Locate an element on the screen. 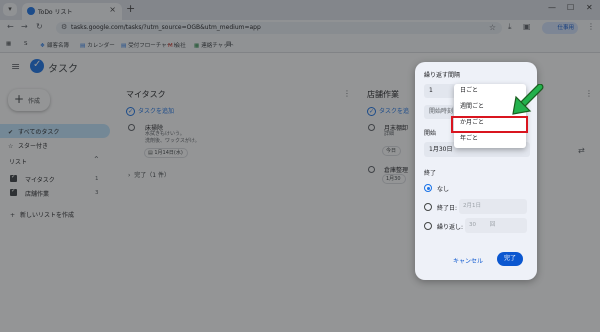  cancel-button: キャンセル is located at coordinates (468, 260).